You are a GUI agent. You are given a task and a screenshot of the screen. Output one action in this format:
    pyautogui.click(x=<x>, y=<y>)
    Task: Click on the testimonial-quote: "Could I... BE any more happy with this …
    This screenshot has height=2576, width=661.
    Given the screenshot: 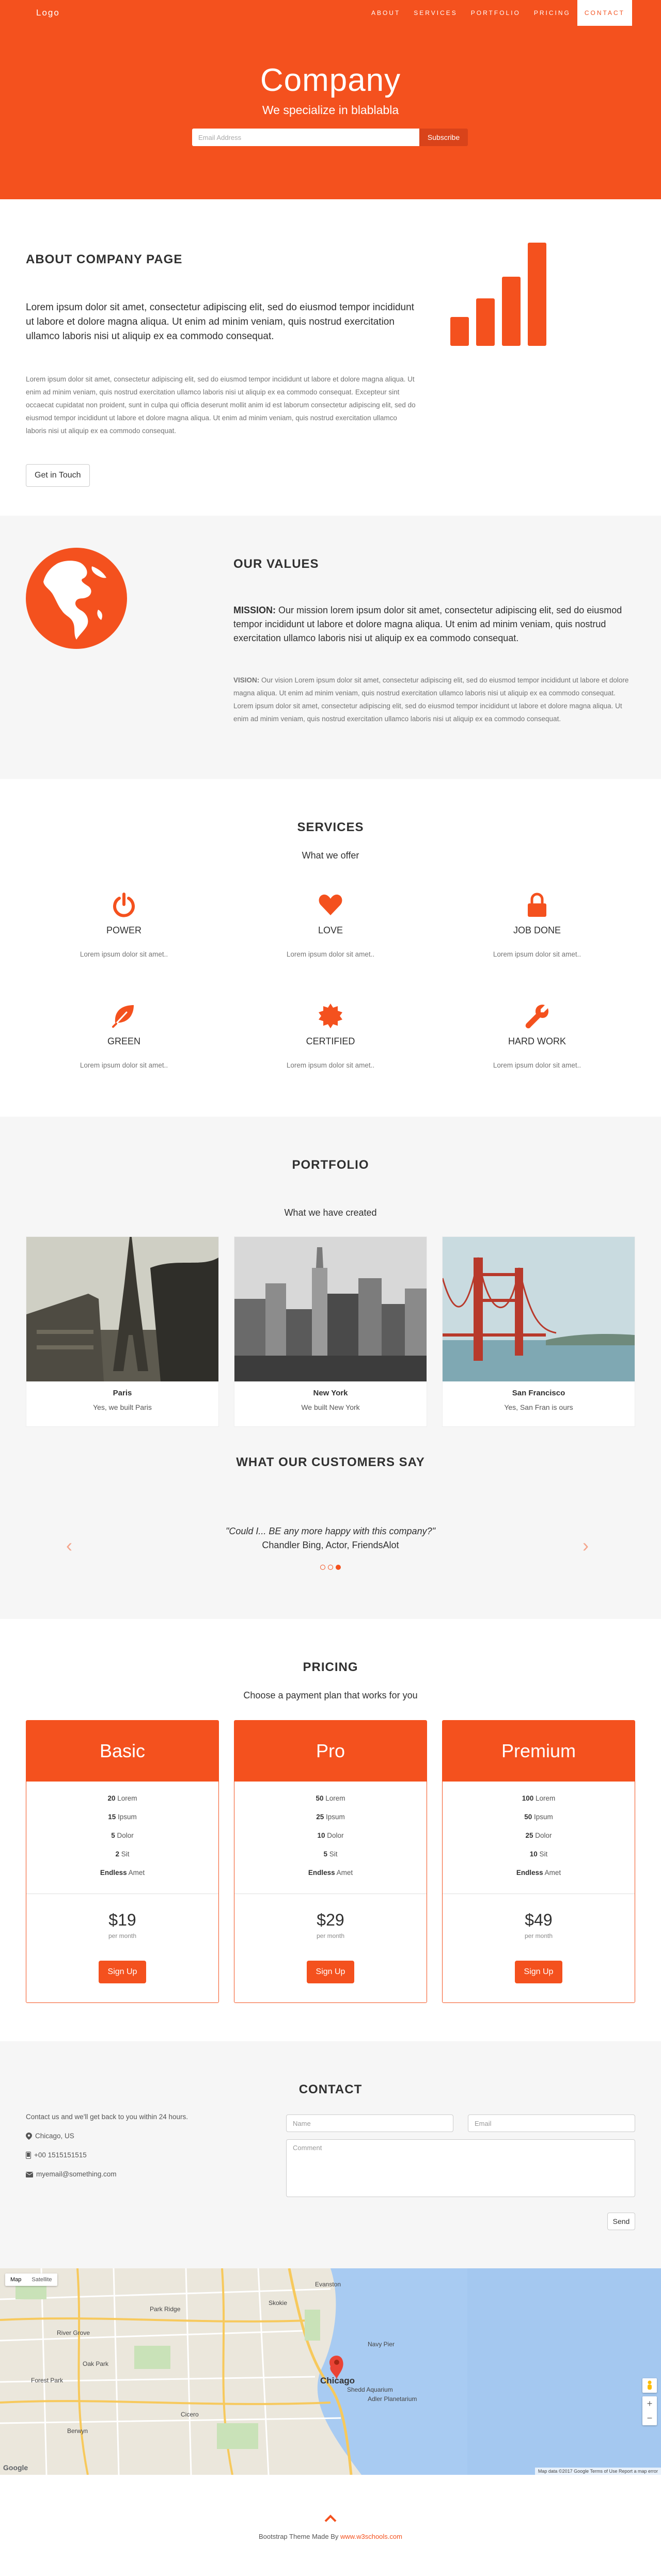 What is the action you would take?
    pyautogui.click(x=330, y=1538)
    